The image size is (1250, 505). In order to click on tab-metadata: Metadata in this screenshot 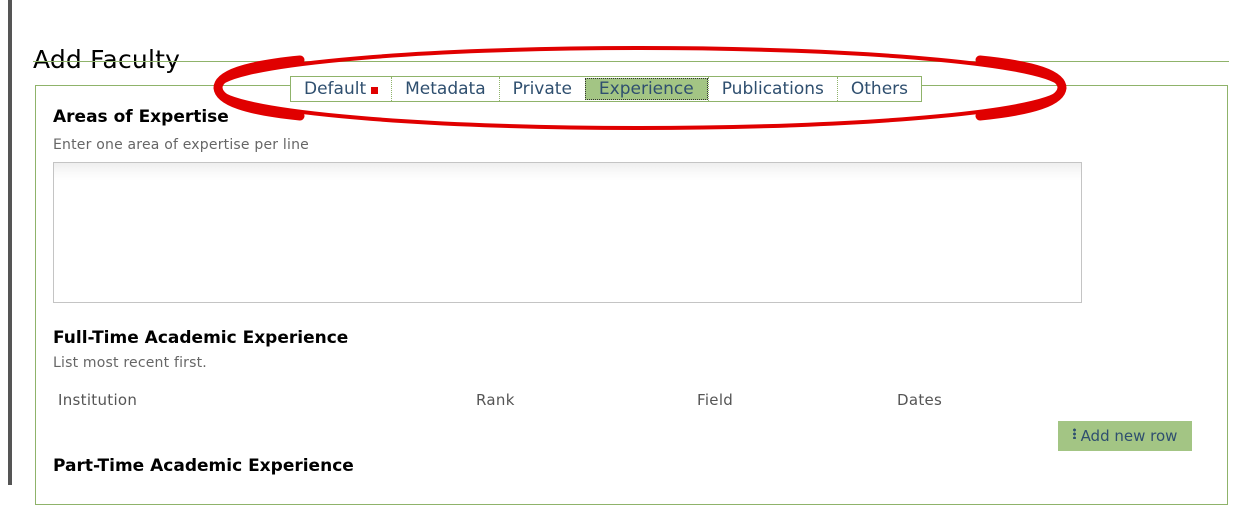, I will do `click(445, 89)`.